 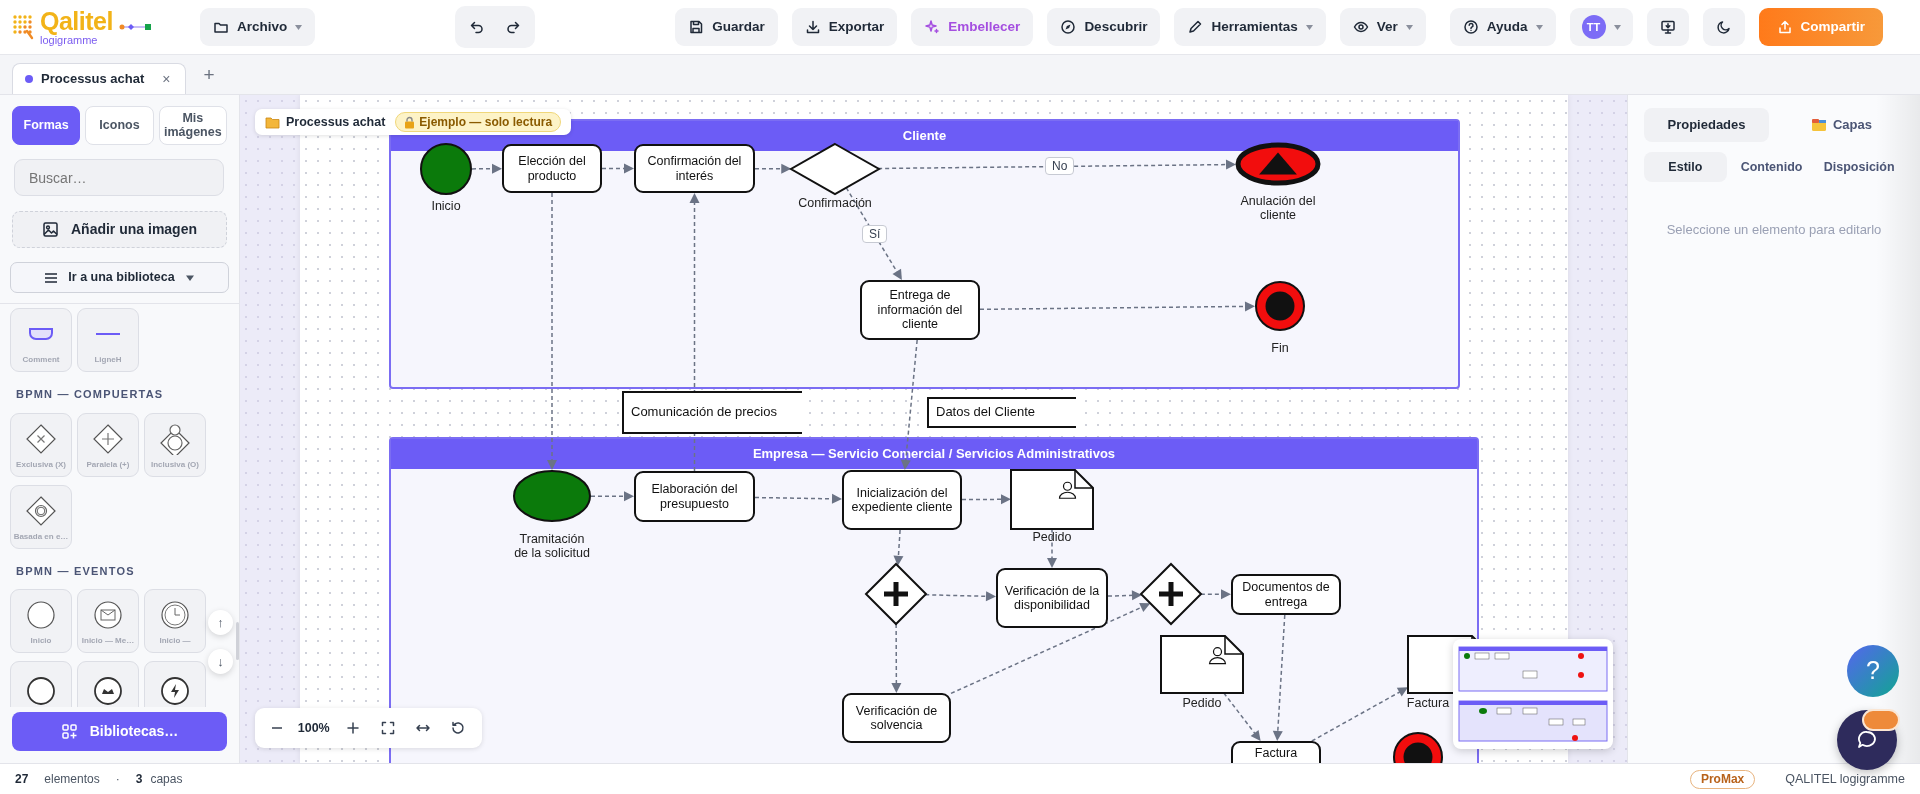 What do you see at coordinates (1382, 27) in the screenshot?
I see `view-menu-button: Ver` at bounding box center [1382, 27].